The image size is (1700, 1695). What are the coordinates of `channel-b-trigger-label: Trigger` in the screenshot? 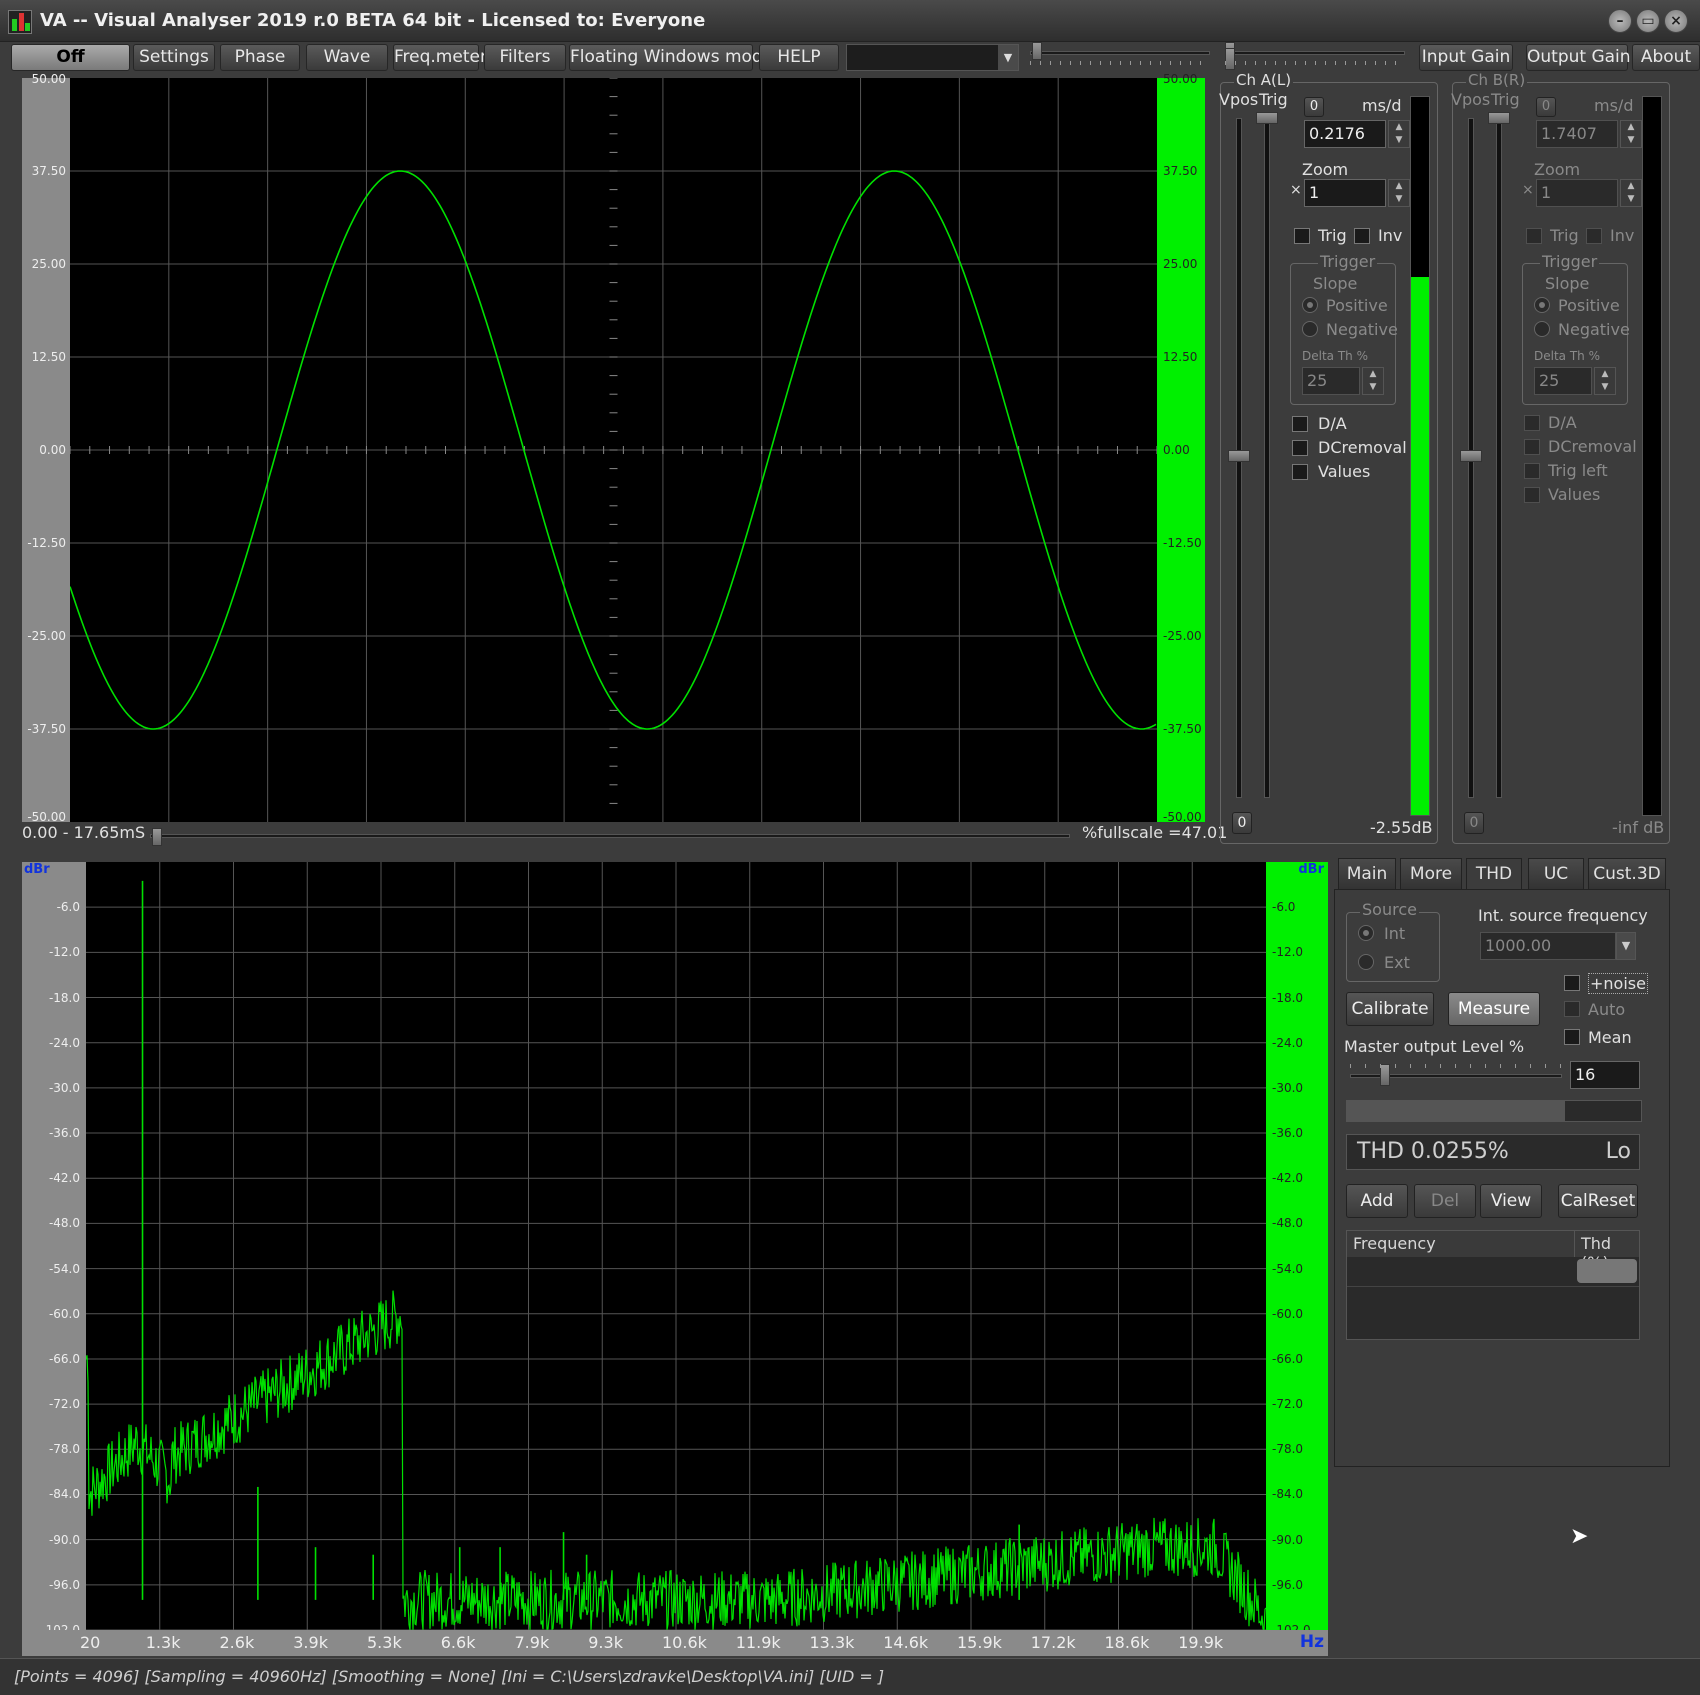 It's located at (1570, 261).